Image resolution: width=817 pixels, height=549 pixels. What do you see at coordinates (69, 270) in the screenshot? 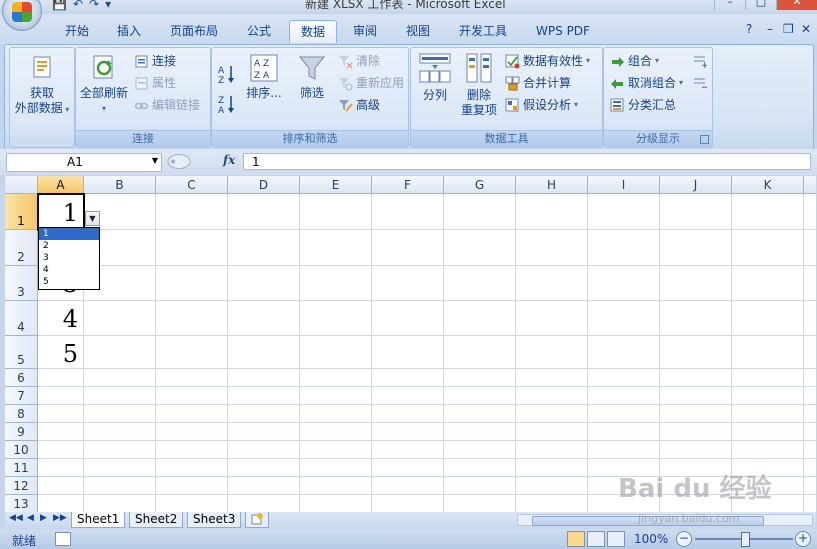
I see `dropdown-option-4: 4` at bounding box center [69, 270].